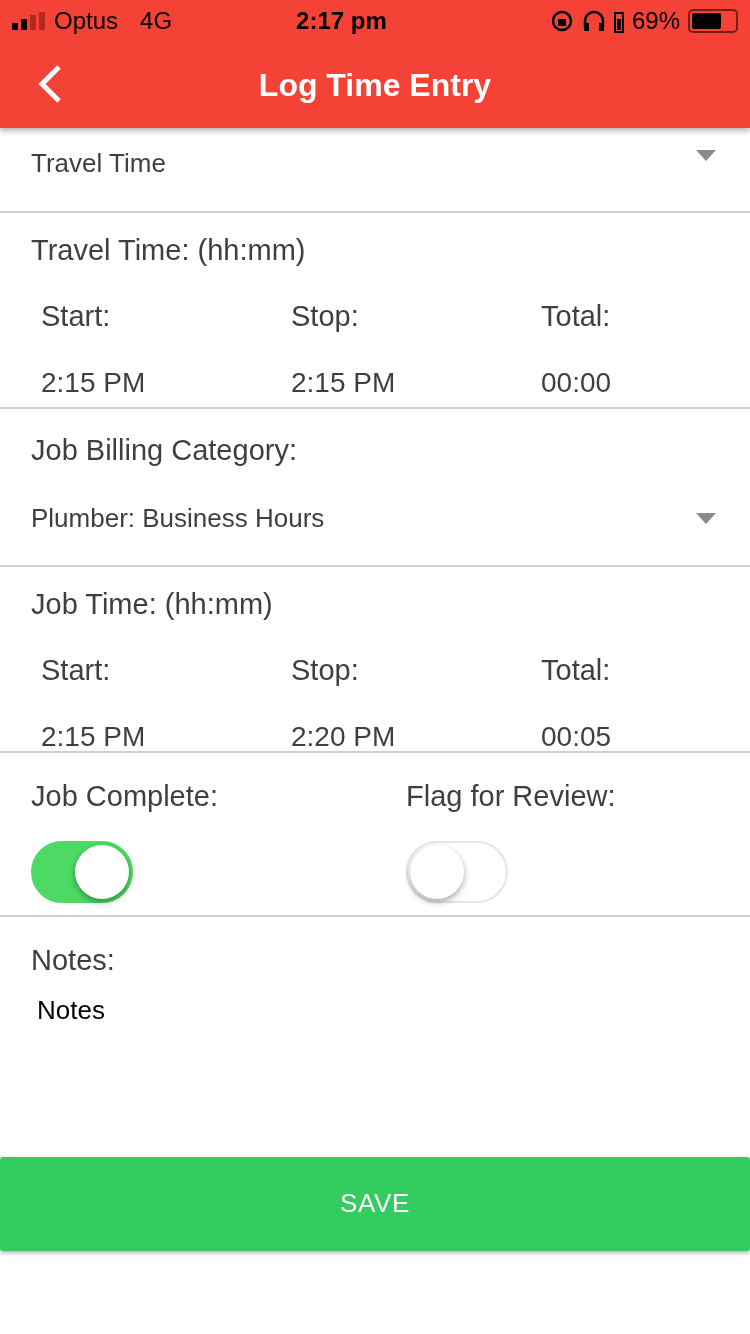 The width and height of the screenshot is (750, 1334). What do you see at coordinates (30, 21) in the screenshot?
I see `signal-icon` at bounding box center [30, 21].